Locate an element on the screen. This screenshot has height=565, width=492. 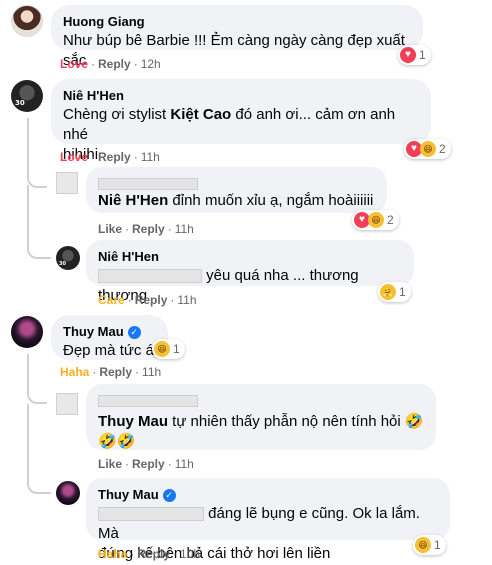
care-reaction-icon: 🤗 is located at coordinates (388, 292).